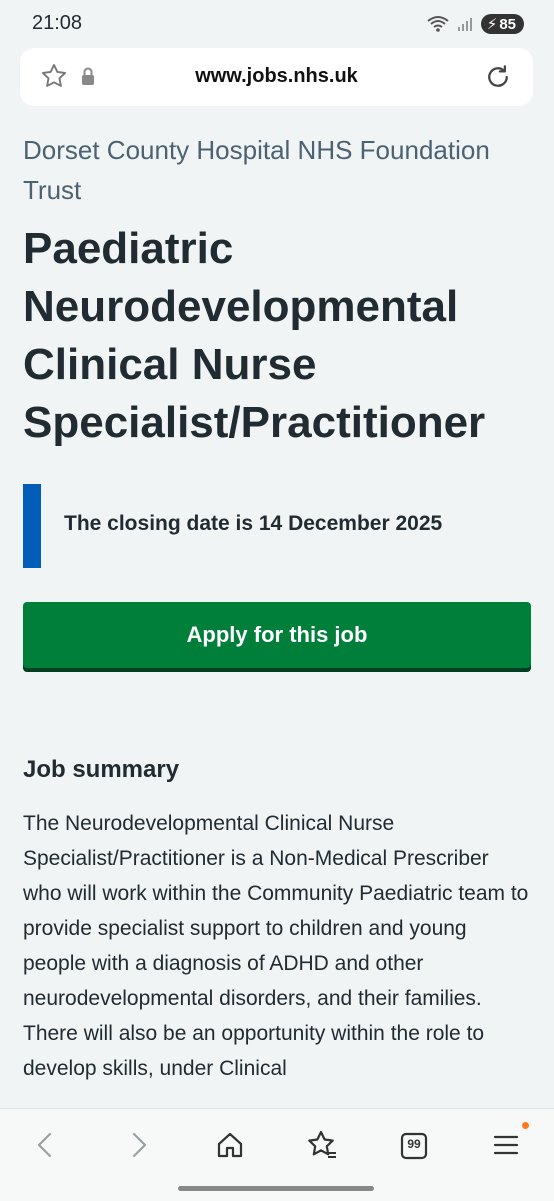 This screenshot has height=1201, width=554. I want to click on home-indicator, so click(276, 1188).